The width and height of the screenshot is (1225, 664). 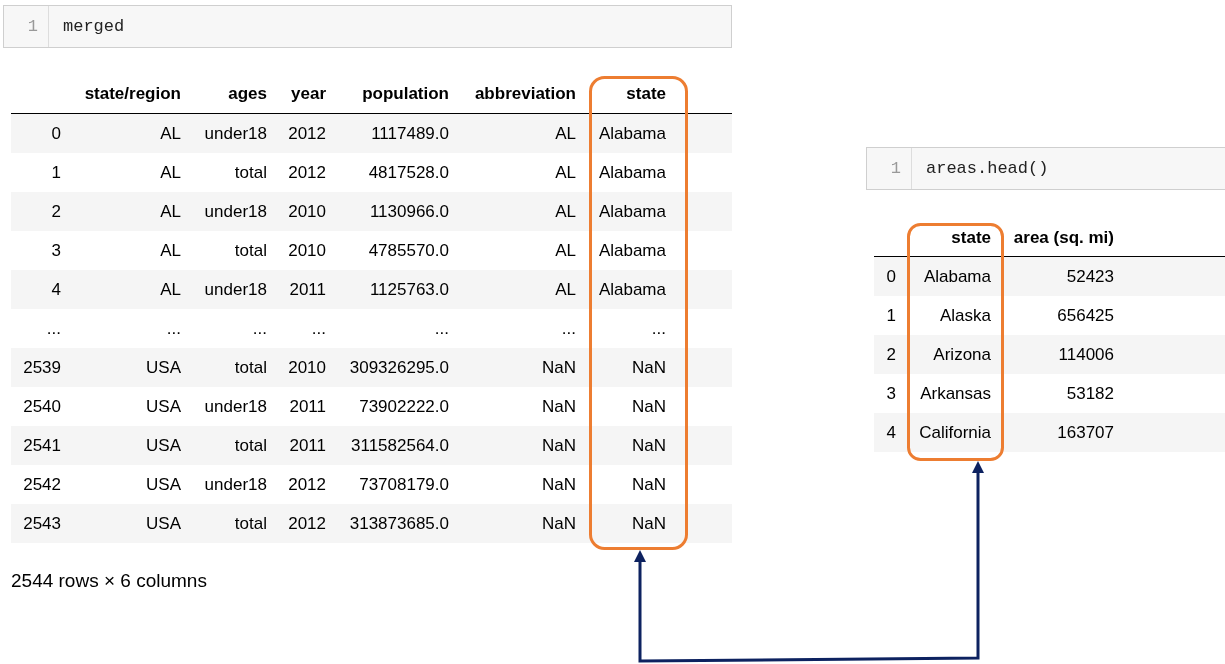 I want to click on line-number: 1, so click(x=889, y=168).